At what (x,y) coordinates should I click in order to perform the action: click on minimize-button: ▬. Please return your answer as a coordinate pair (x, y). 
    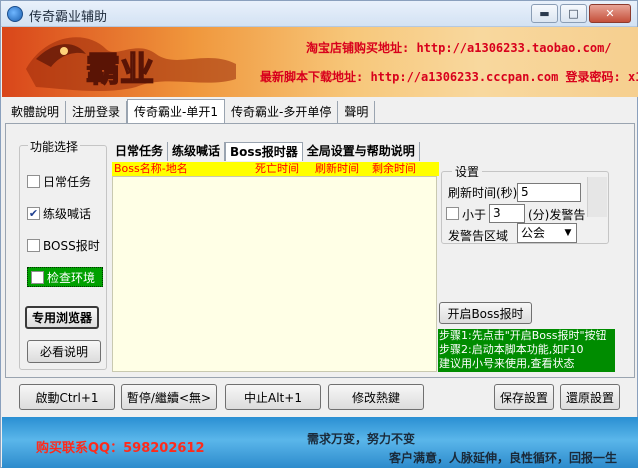
    Looking at the image, I should click on (544, 13).